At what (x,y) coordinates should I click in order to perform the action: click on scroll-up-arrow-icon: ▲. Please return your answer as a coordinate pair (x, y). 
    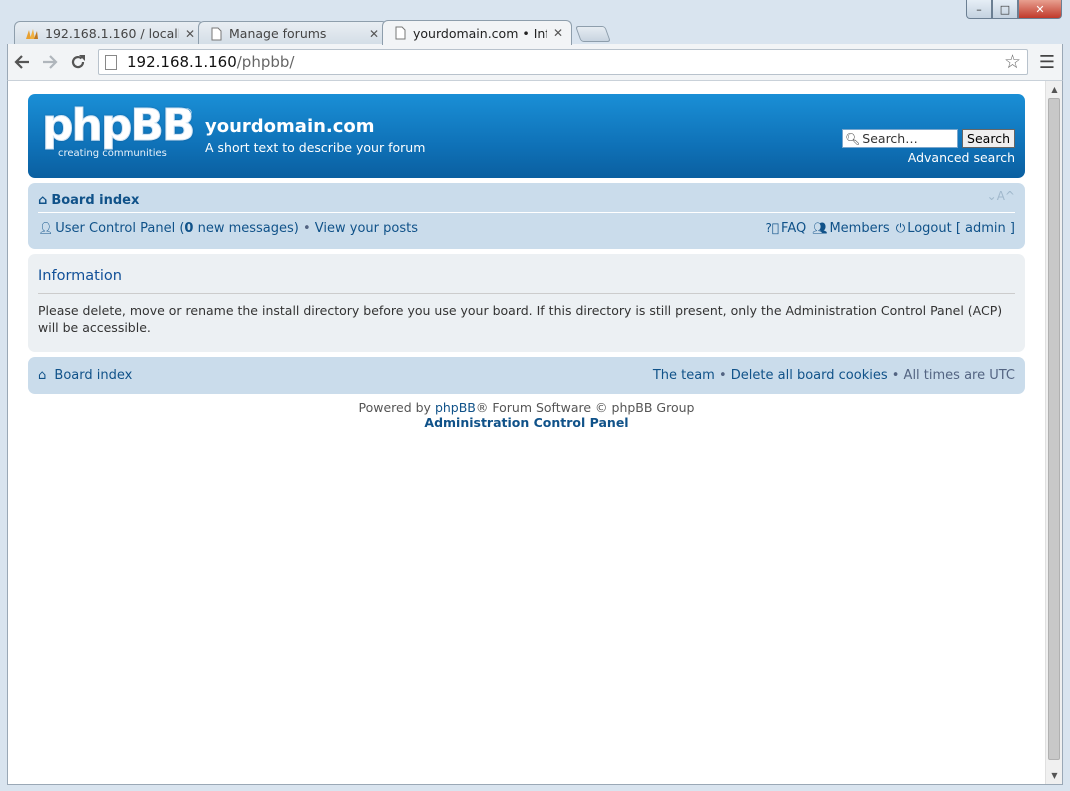
    Looking at the image, I should click on (1054, 89).